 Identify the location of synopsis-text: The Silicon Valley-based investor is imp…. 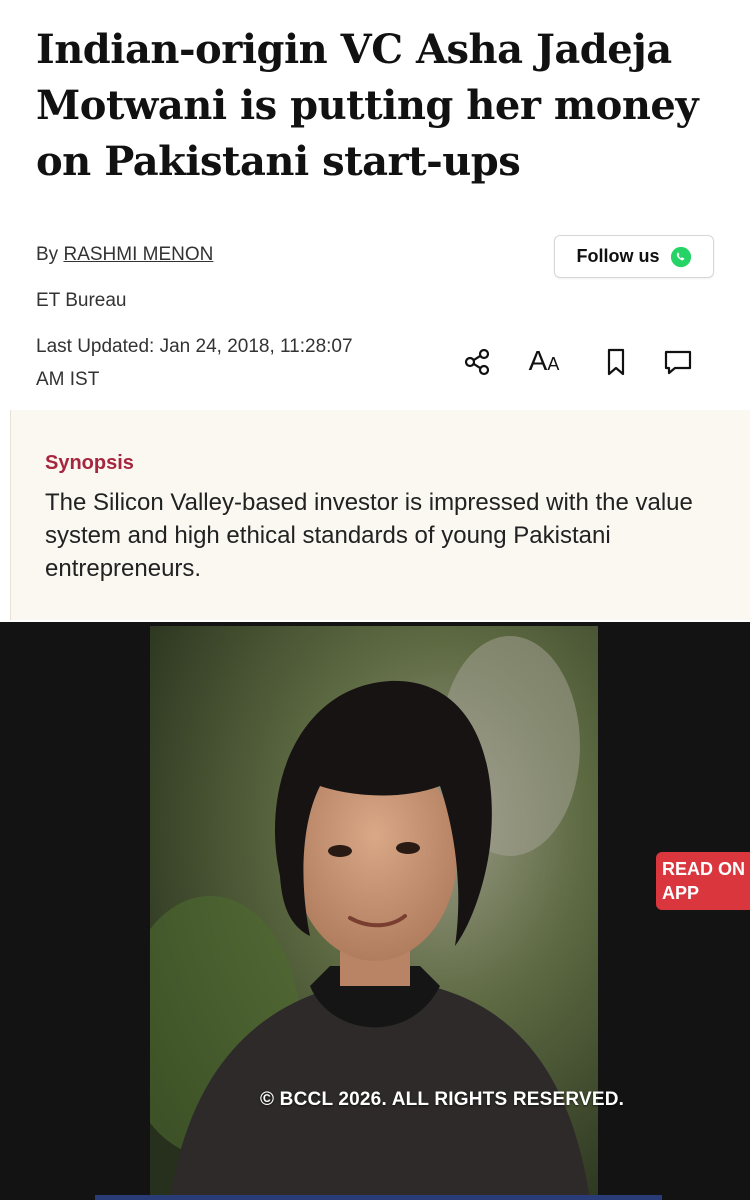
(369, 535).